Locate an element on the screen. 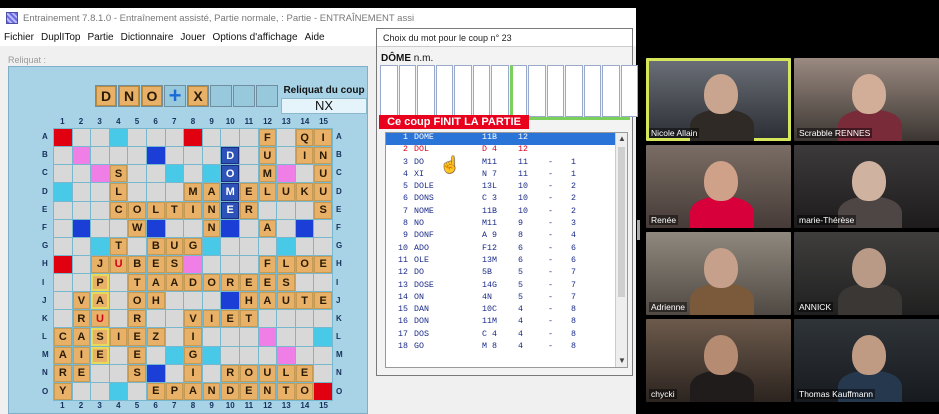 The height and width of the screenshot is (414, 939). board-cell: Q is located at coordinates (304, 138).